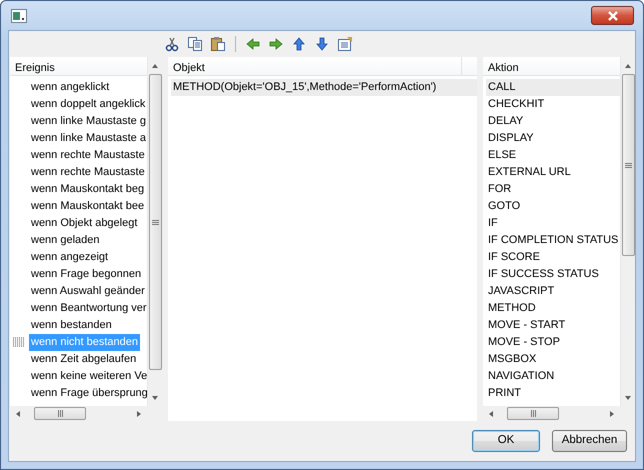 The image size is (644, 470). Describe the element at coordinates (553, 240) in the screenshot. I see `action-item: IF COMPLETION STATUS` at that location.